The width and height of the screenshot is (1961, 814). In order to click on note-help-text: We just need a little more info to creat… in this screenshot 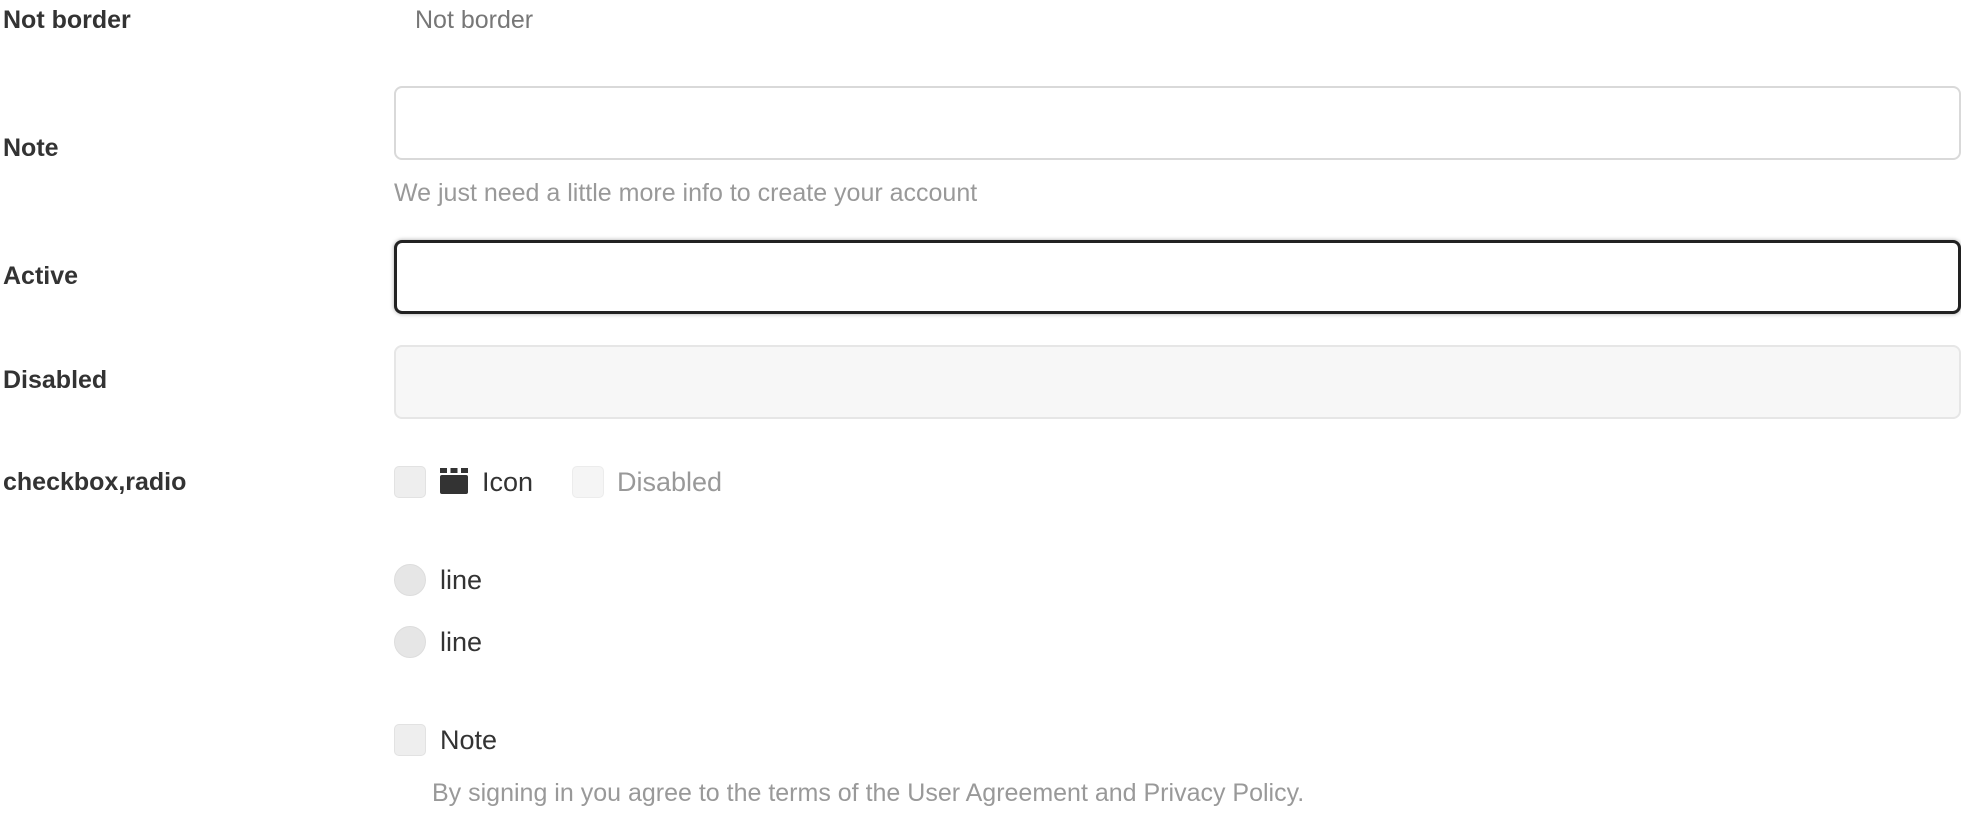, I will do `click(686, 193)`.